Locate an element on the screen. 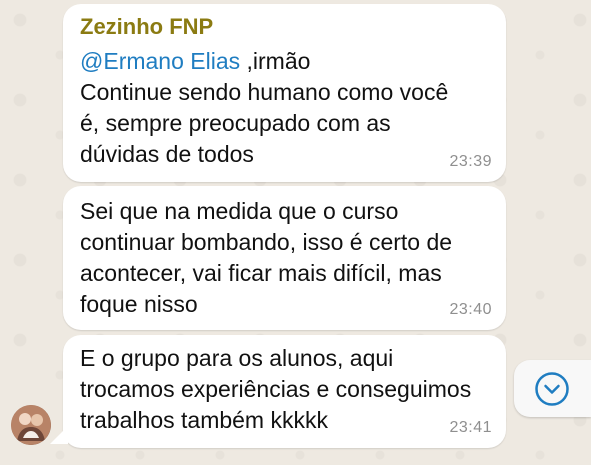 This screenshot has width=591, height=465. message-timestamp: 23:41 is located at coordinates (470, 427).